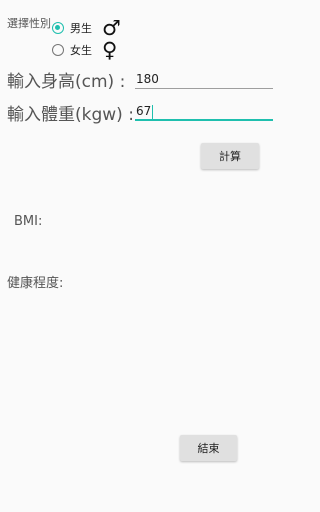  I want to click on female-radio-option: 女生 ♀, so click(85, 50).